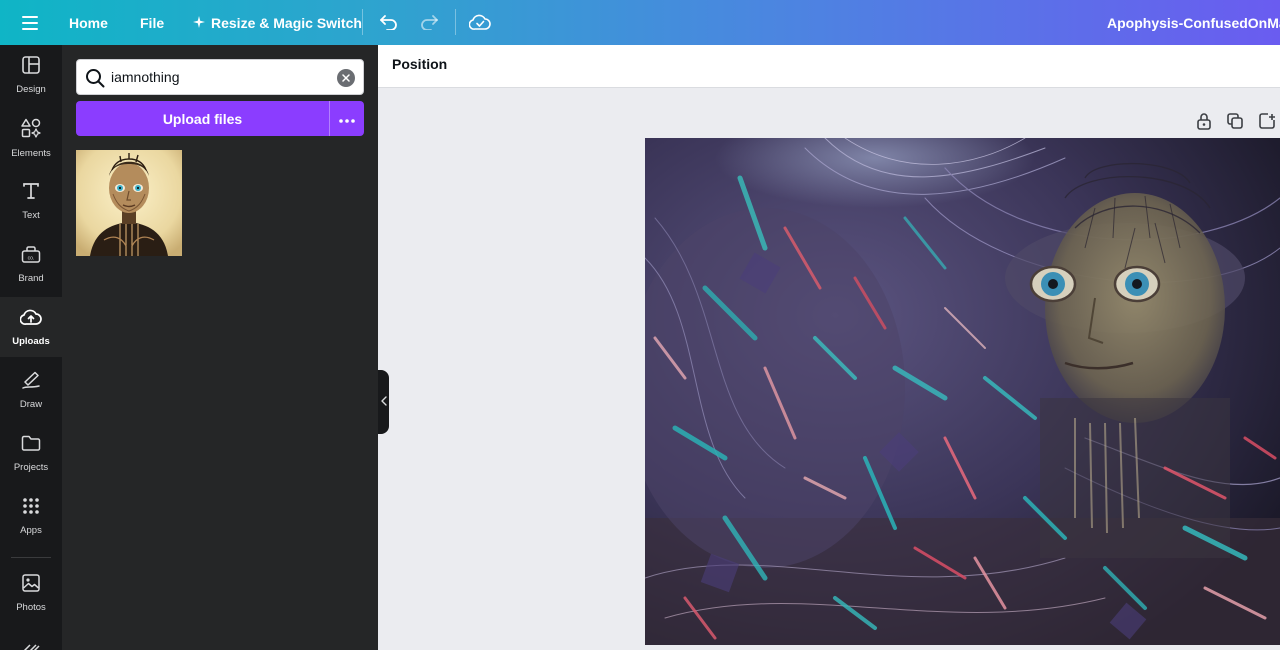  I want to click on chevron-left-icon, so click(383, 402).